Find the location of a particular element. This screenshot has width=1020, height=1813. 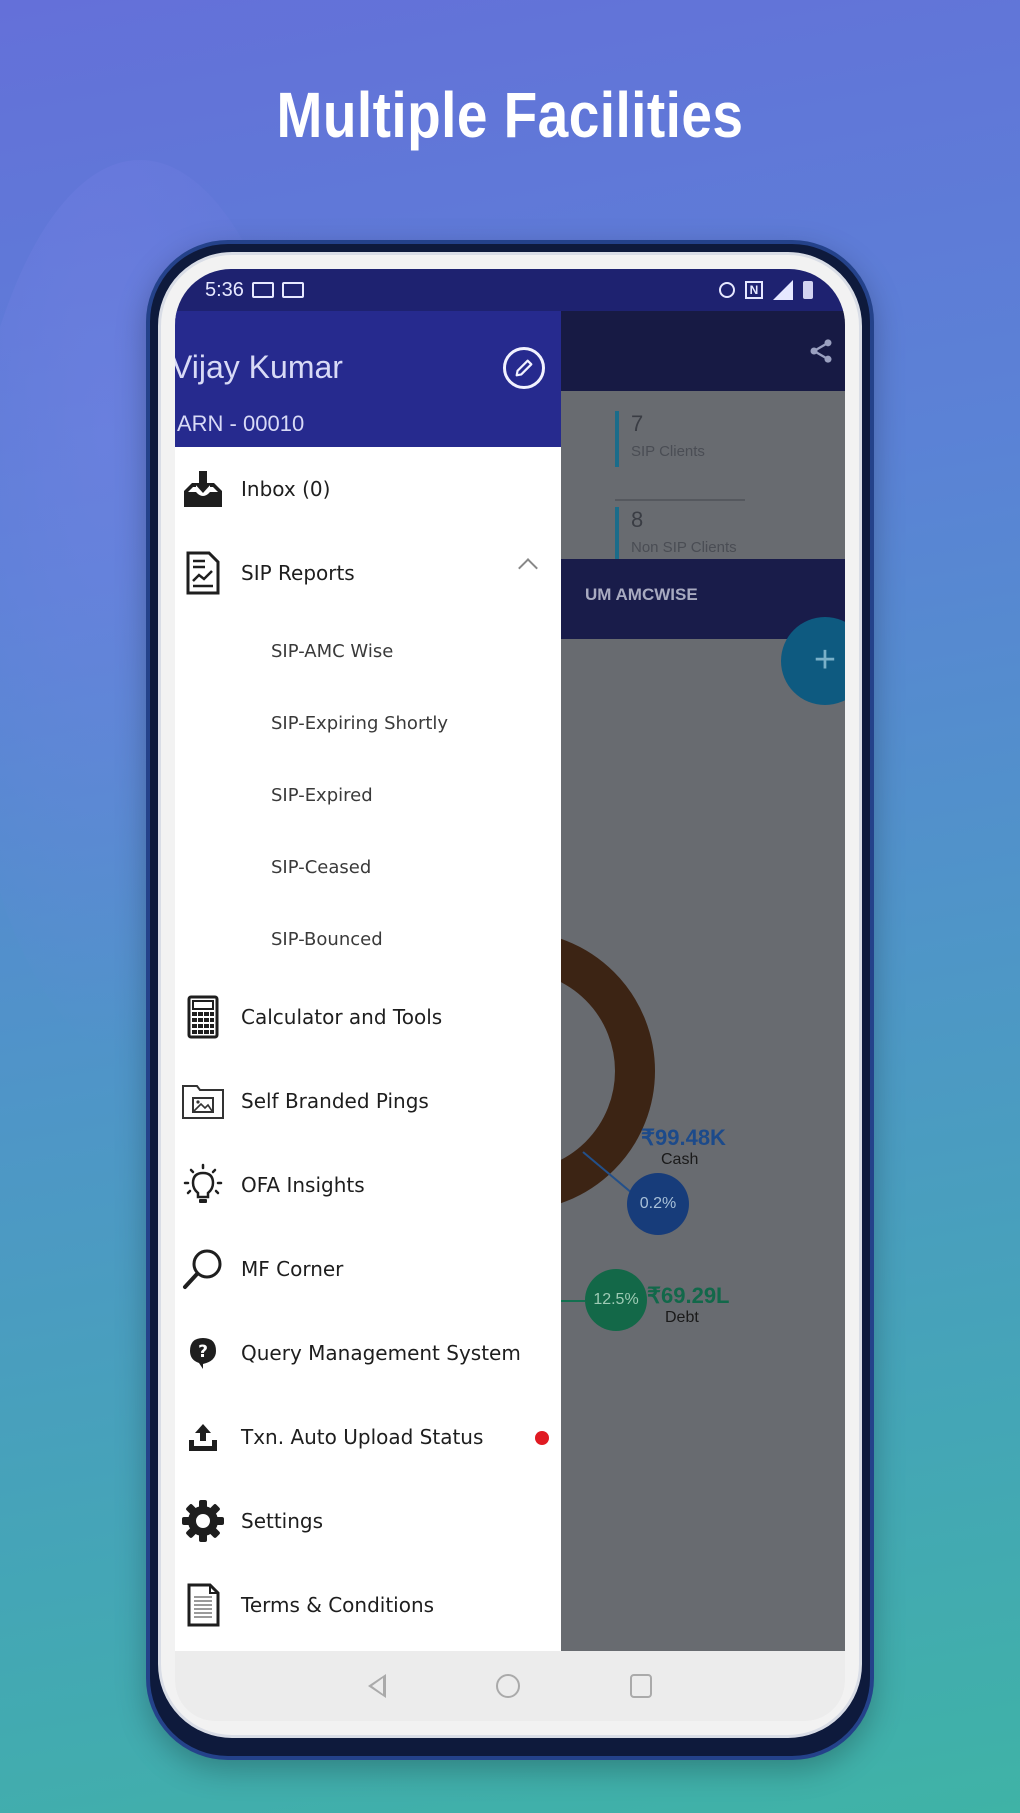

cash-percent-bubble: 0.2% is located at coordinates (658, 1204).